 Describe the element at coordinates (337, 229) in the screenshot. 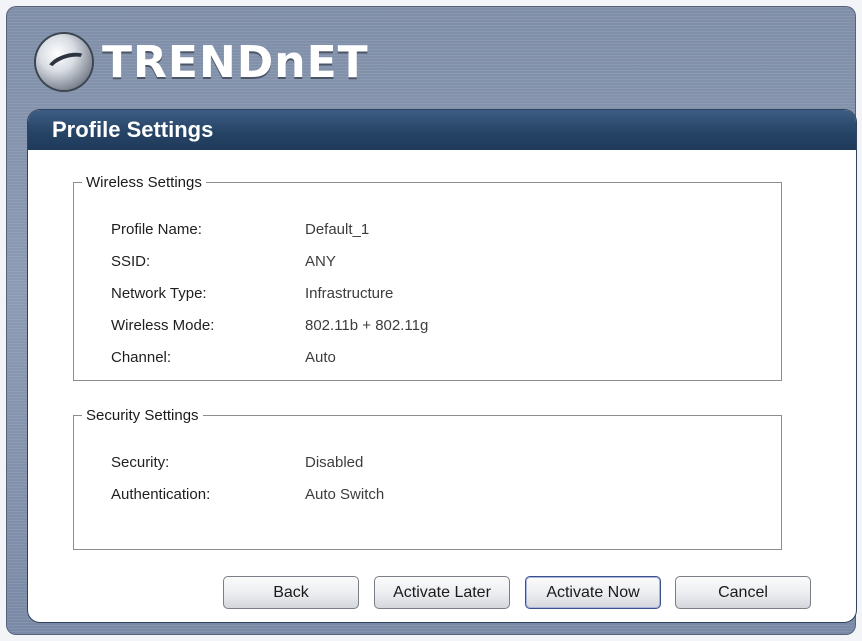

I see `profile-name-value: Default_1` at that location.